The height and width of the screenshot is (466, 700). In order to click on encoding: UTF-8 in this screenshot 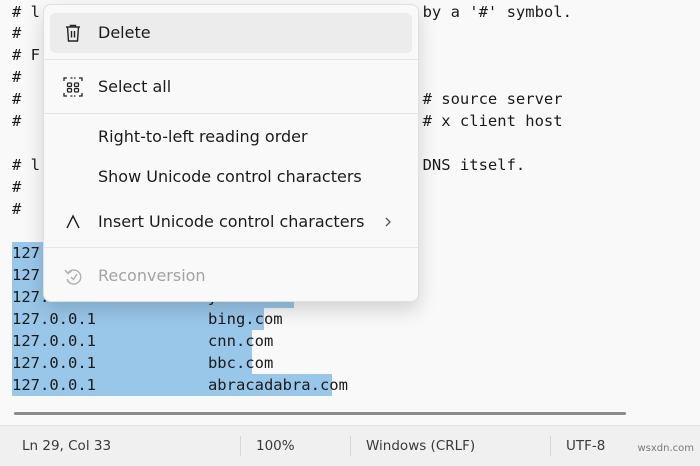, I will do `click(585, 445)`.